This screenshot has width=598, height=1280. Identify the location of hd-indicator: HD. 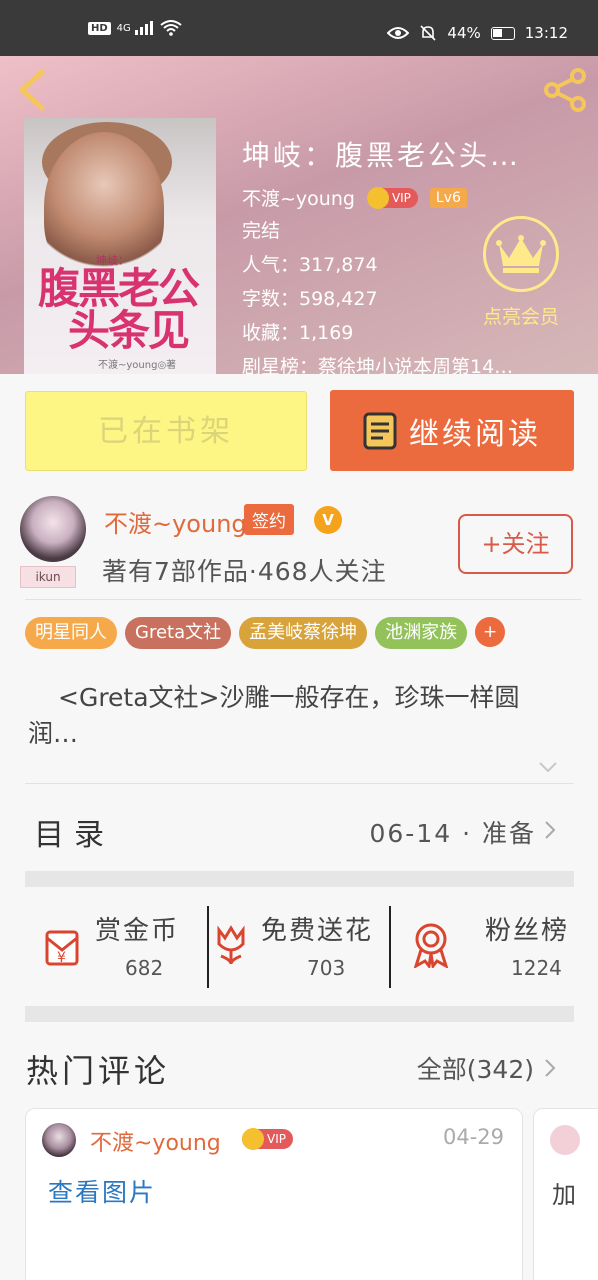
(99, 28).